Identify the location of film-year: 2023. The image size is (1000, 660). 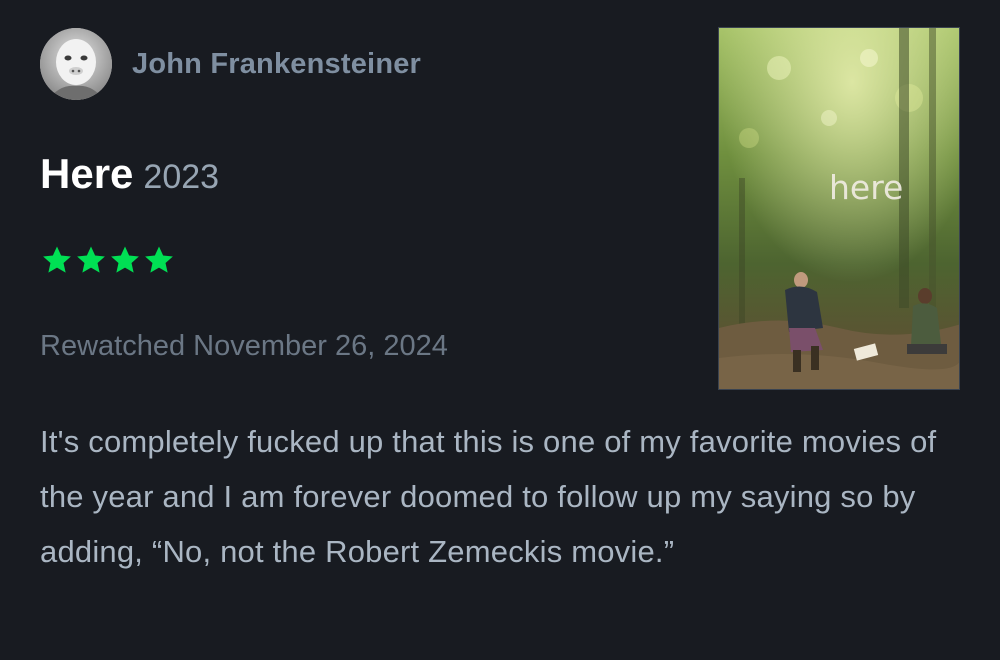
(181, 177).